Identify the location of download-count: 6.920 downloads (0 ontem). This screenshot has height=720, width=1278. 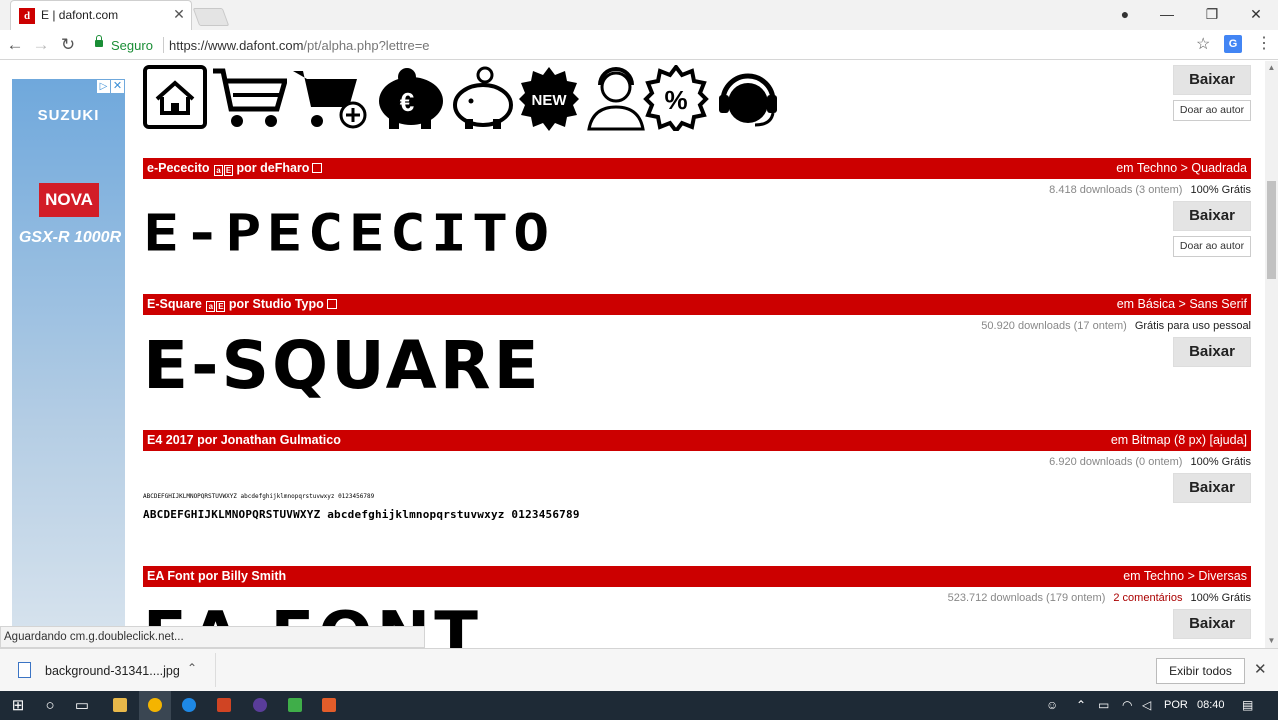
(1116, 462).